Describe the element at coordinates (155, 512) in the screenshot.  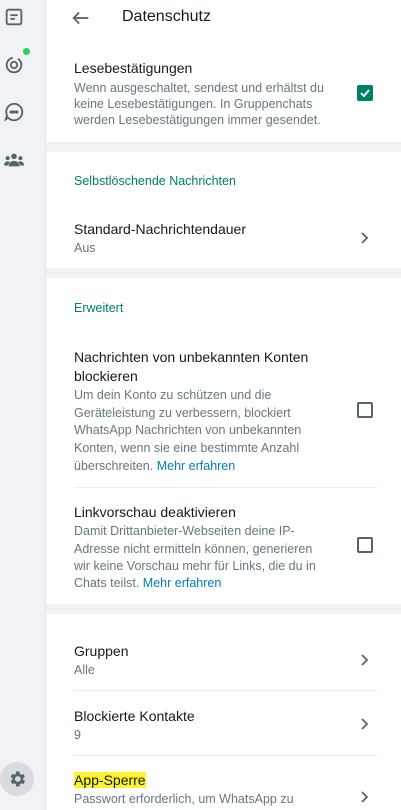
I see `link-preview-title: Linkvorschau deaktivieren` at that location.